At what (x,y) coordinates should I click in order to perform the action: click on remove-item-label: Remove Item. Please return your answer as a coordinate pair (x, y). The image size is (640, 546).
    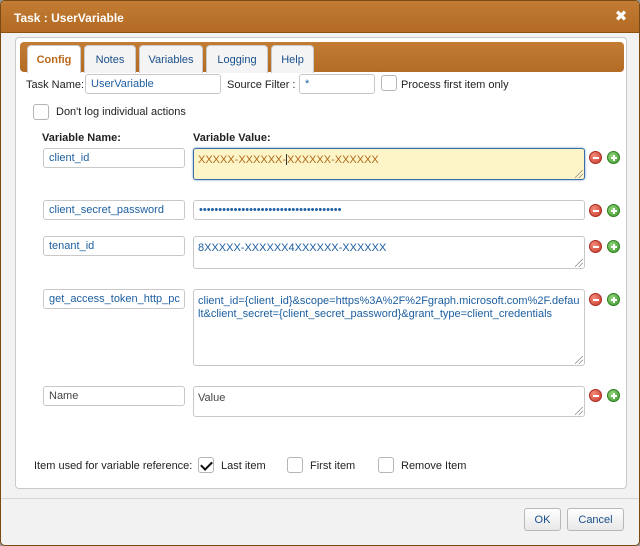
    Looking at the image, I should click on (434, 466).